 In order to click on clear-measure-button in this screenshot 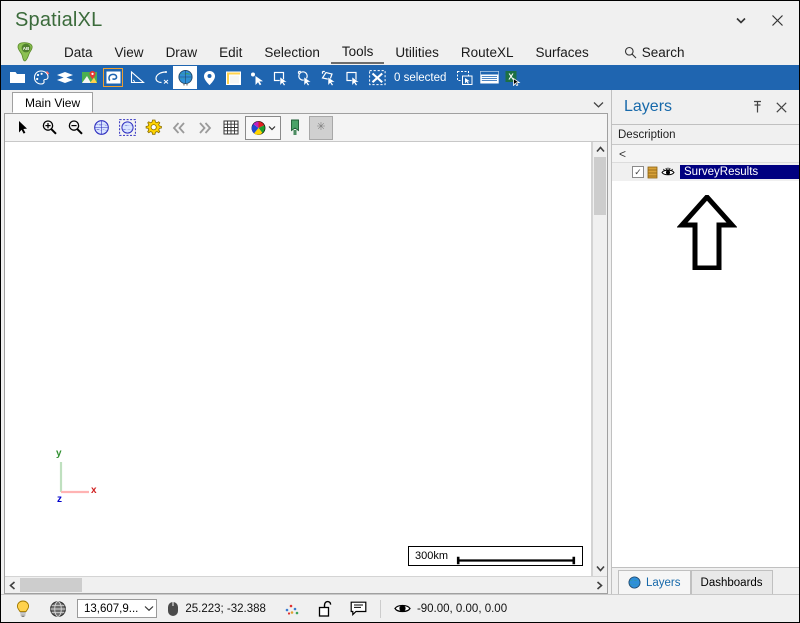, I will do `click(161, 77)`.